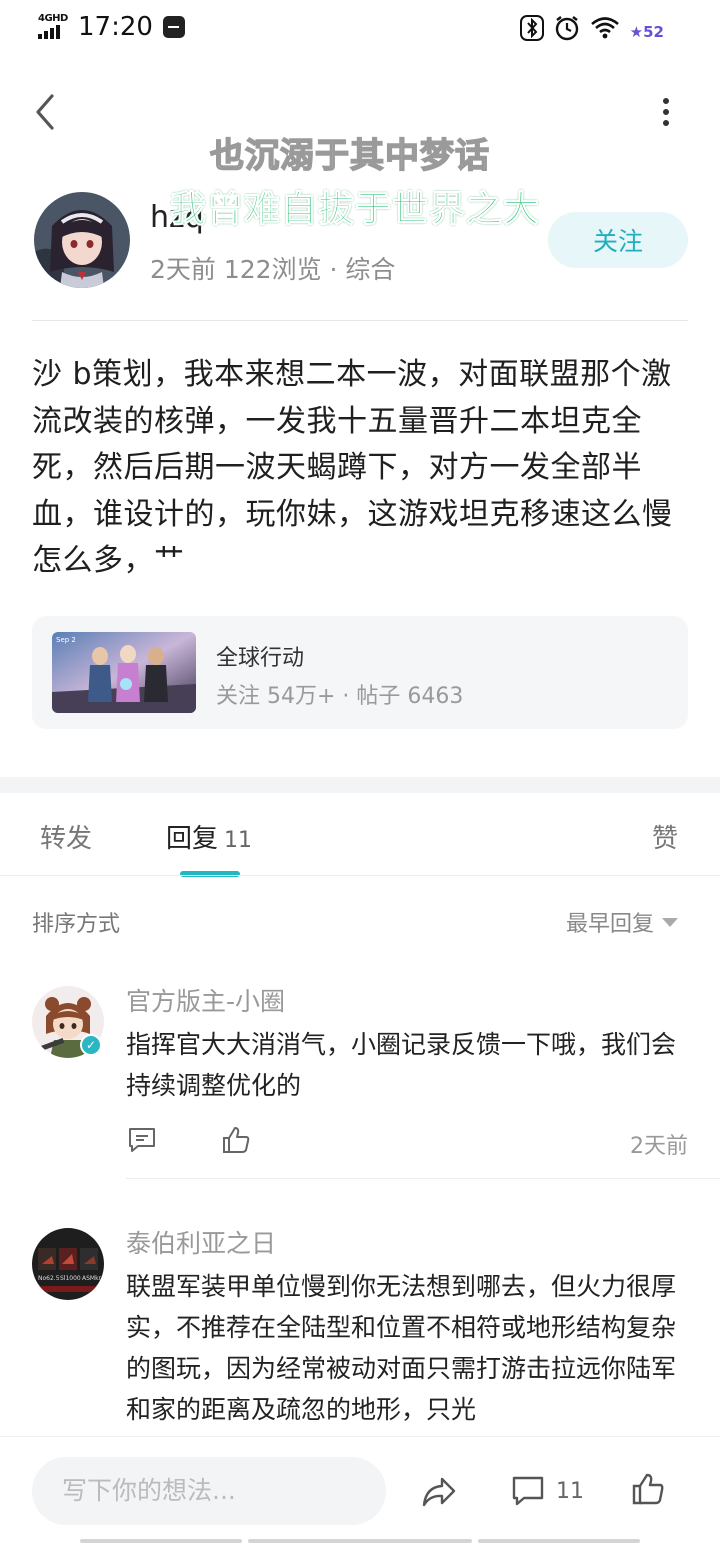  What do you see at coordinates (205, 1000) in the screenshot?
I see `commenter-name: 官方版主-小圈` at bounding box center [205, 1000].